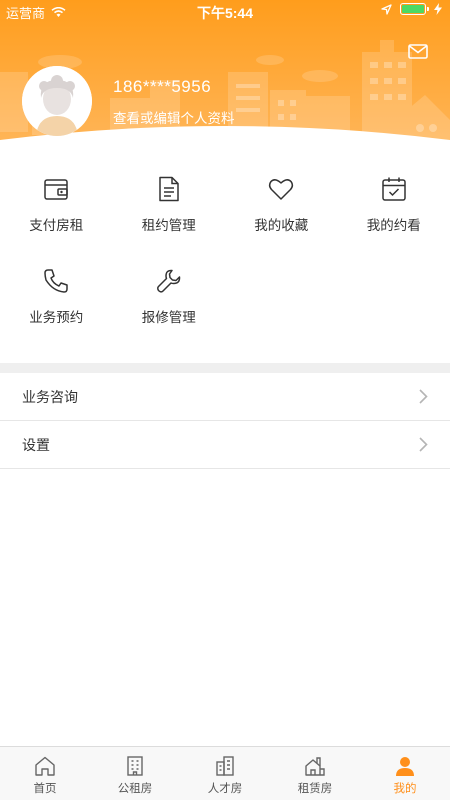  I want to click on repair-management-label: 报修管理, so click(168, 317).